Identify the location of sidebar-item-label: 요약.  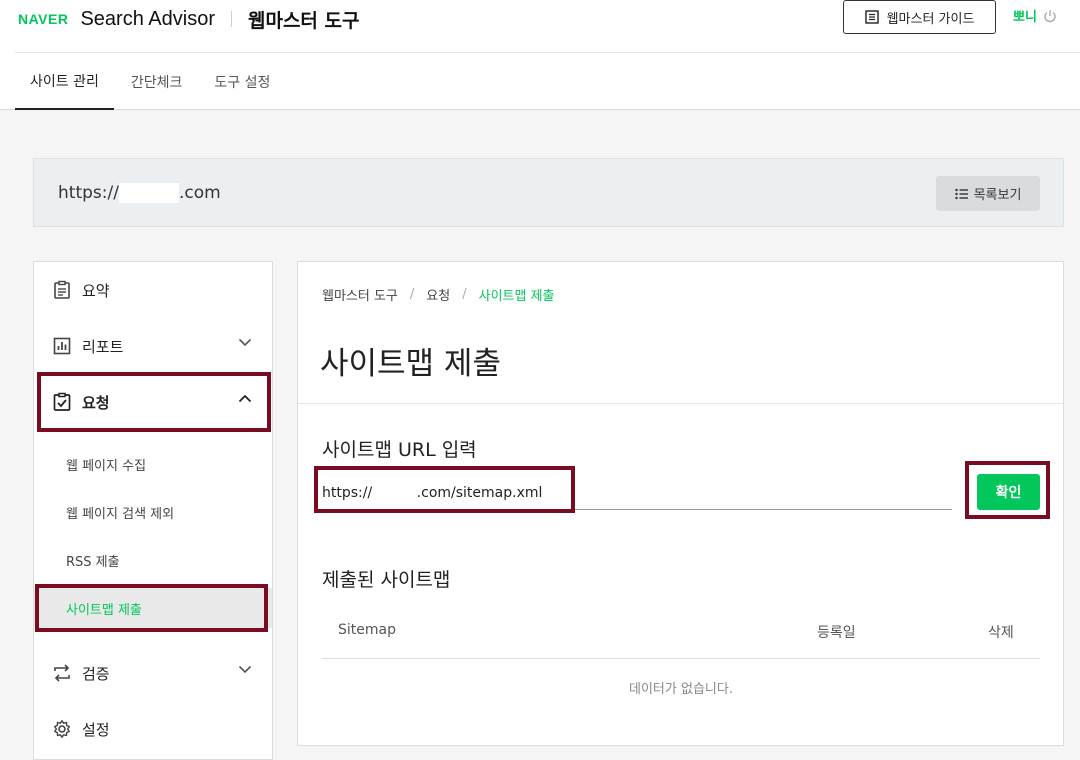
(96, 290).